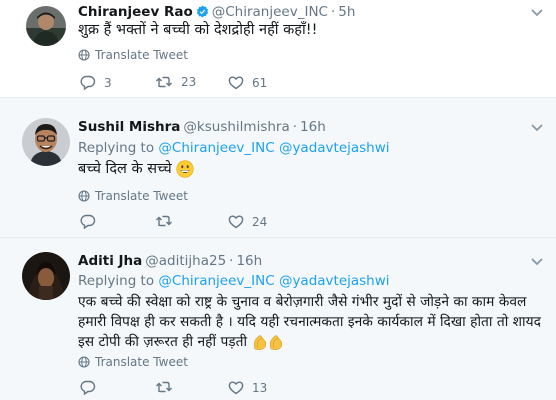 Image resolution: width=556 pixels, height=400 pixels. Describe the element at coordinates (185, 169) in the screenshot. I see `grinning-face-emoji-icon` at that location.